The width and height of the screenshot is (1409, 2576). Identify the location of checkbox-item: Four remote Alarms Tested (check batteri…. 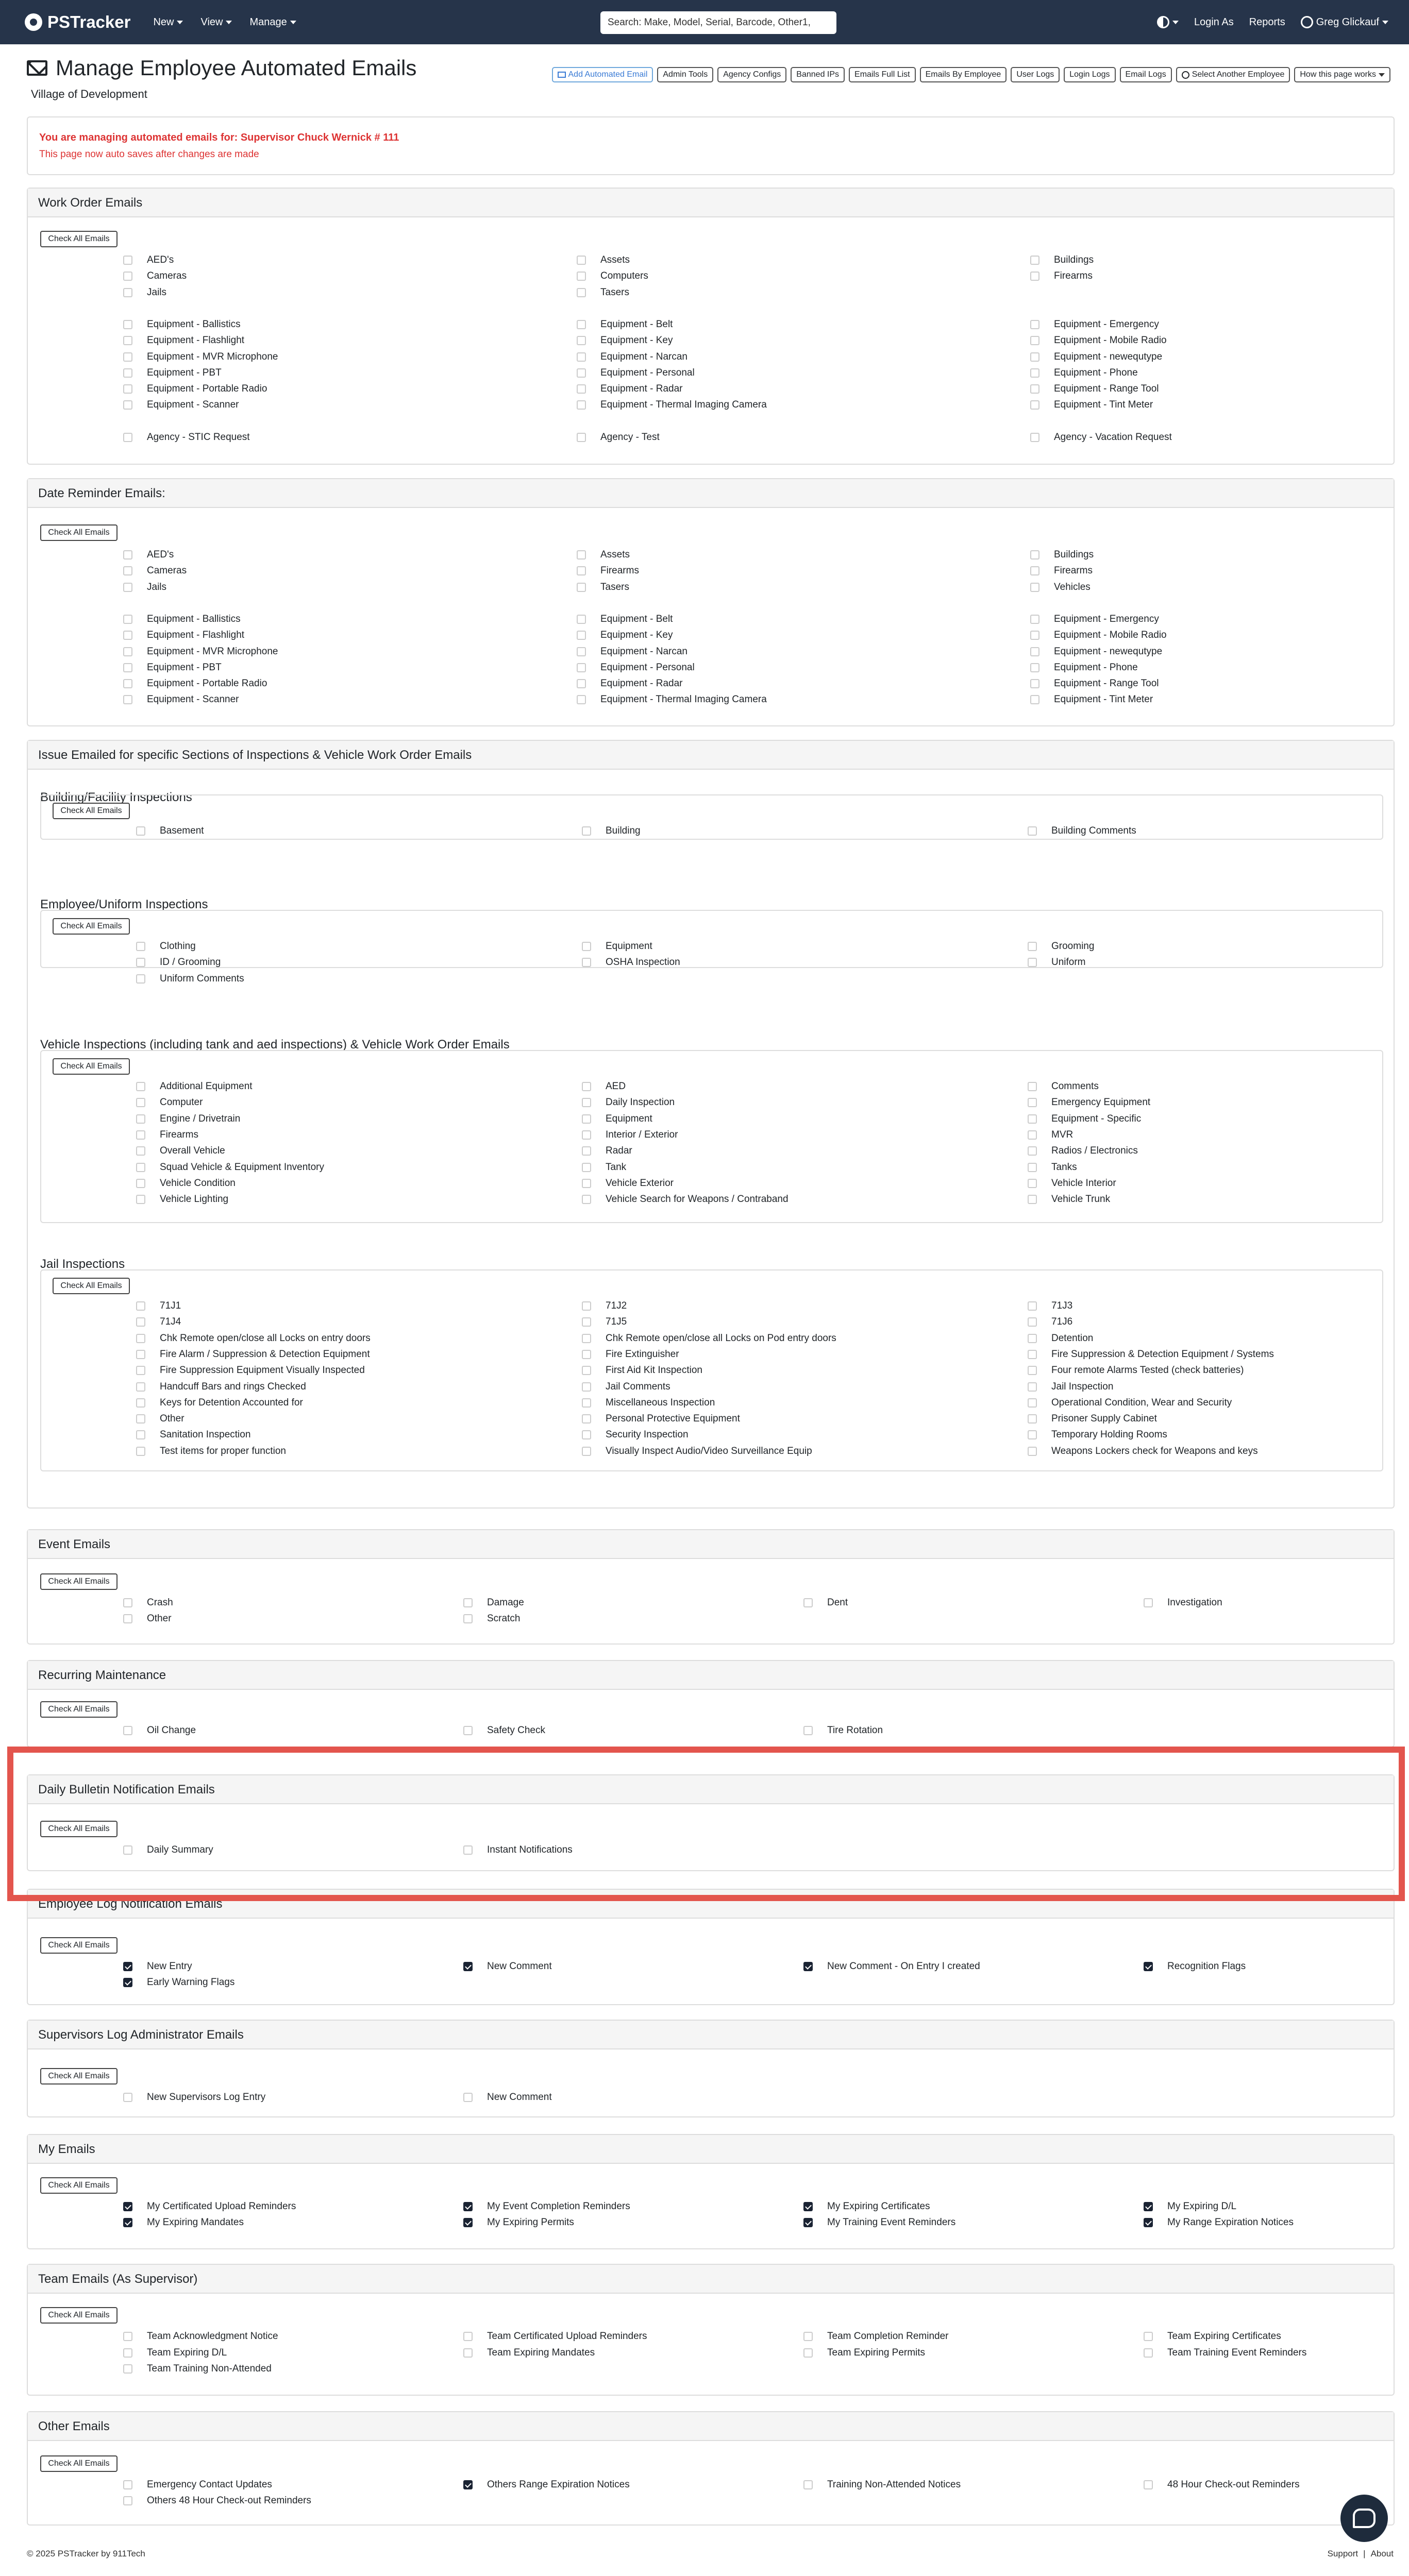
(1136, 1370).